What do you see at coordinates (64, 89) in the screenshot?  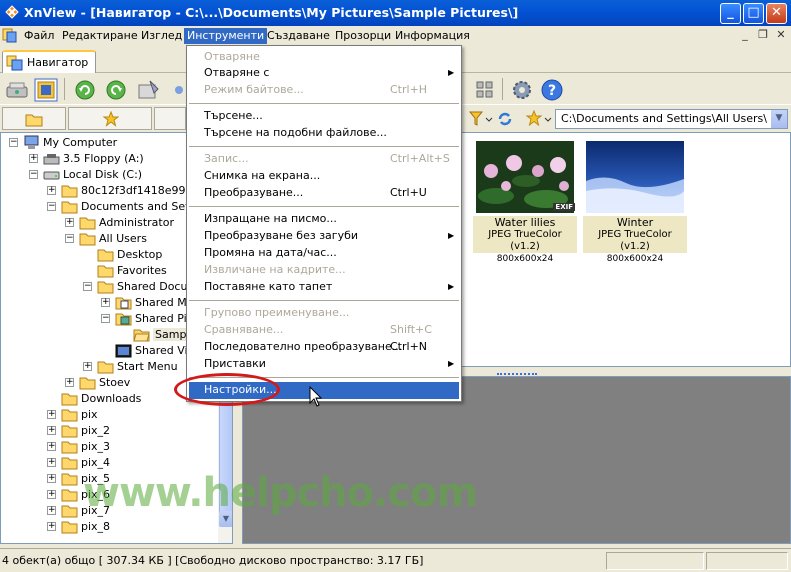 I see `toolbar-separator` at bounding box center [64, 89].